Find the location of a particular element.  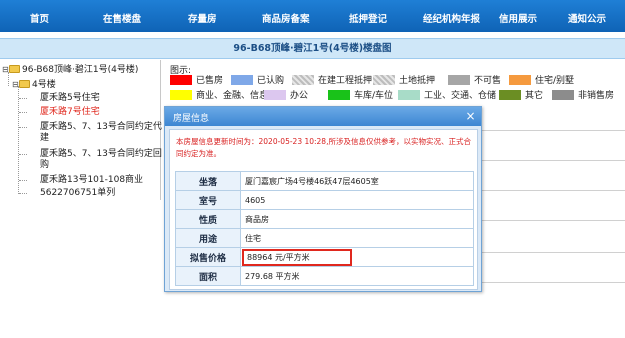

nav-home: 首页 is located at coordinates (39, 18).